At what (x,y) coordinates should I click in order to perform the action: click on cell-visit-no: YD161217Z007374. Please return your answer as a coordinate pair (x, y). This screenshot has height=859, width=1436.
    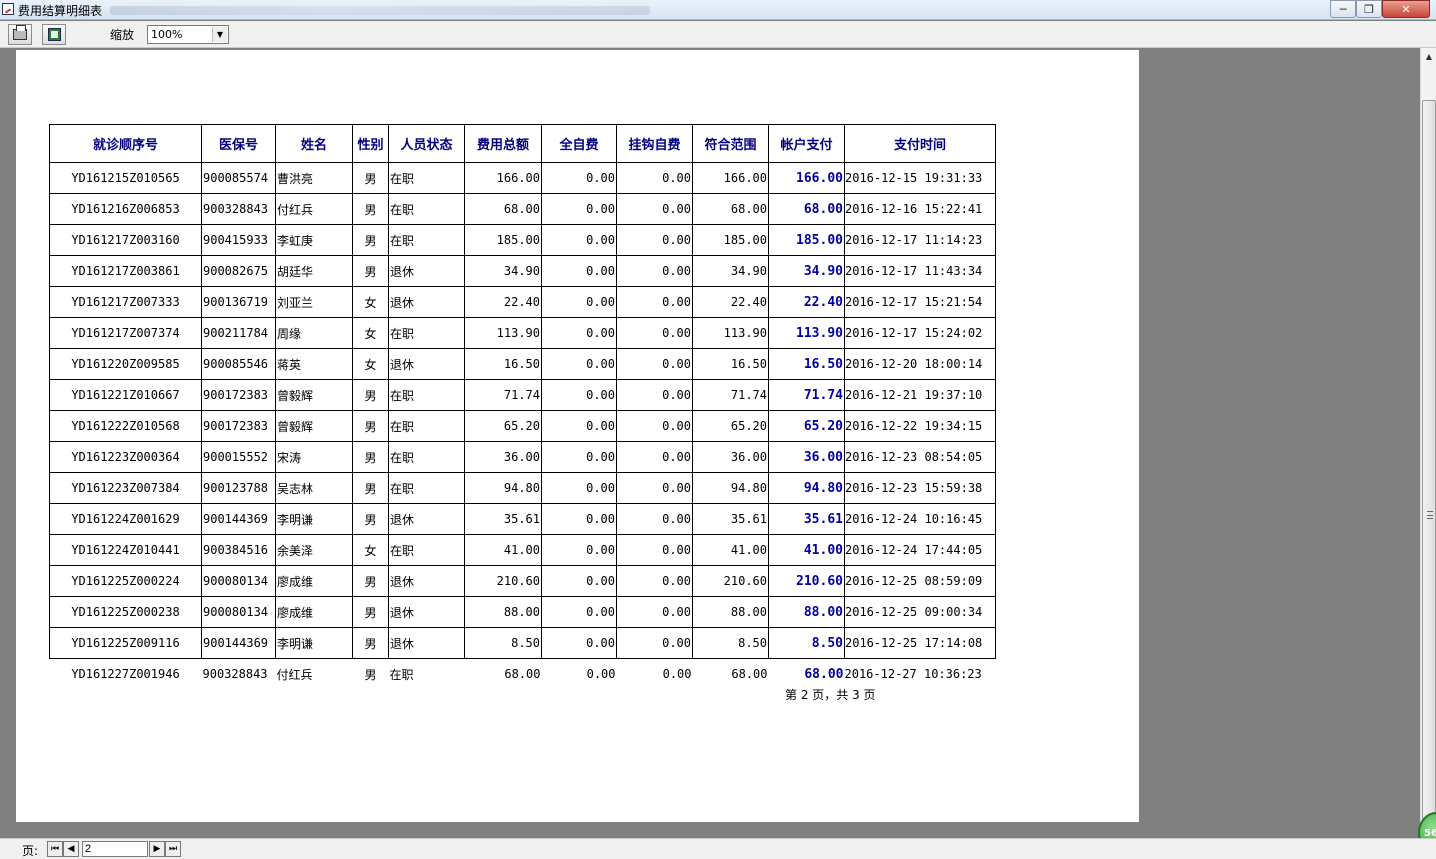
    Looking at the image, I should click on (125, 333).